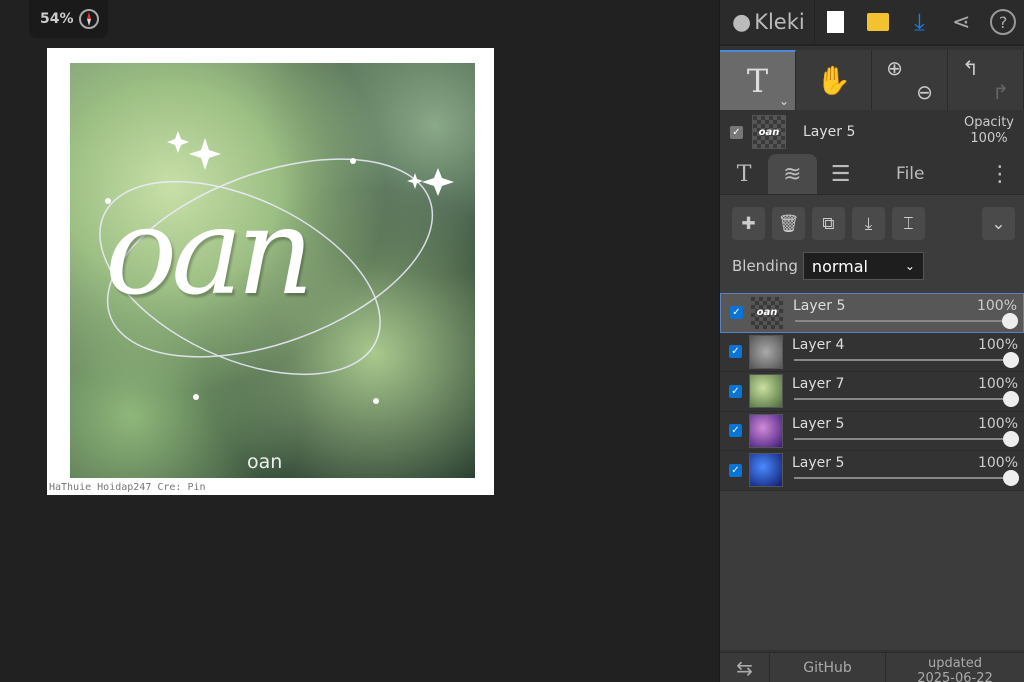  I want to click on text-tool-button: T ⌄, so click(758, 80).